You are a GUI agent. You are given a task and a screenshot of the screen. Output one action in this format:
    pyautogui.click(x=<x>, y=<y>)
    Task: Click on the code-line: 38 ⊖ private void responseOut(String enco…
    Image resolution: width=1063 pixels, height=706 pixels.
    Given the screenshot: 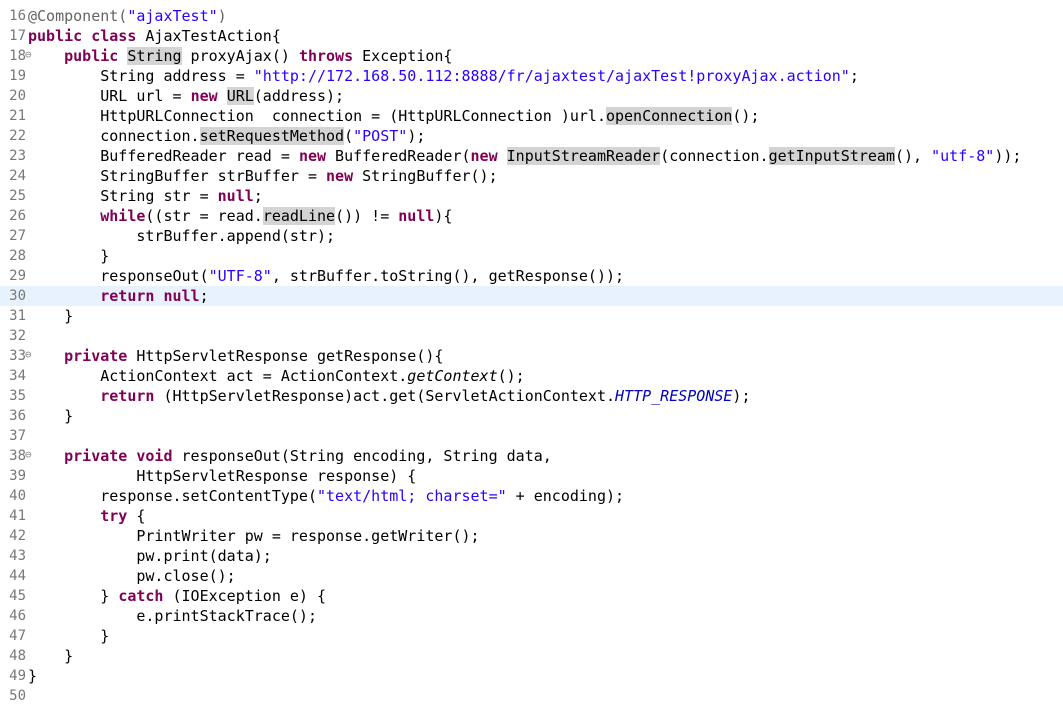 What is the action you would take?
    pyautogui.click(x=531, y=456)
    